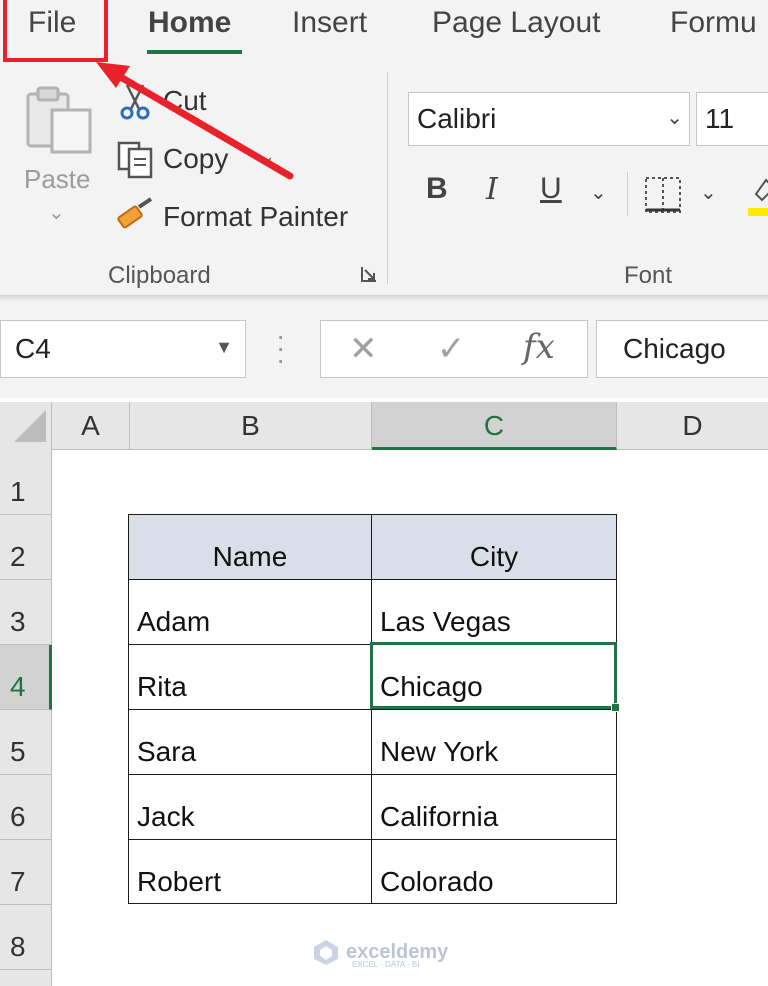  What do you see at coordinates (30, 426) in the screenshot?
I see `select-all-triangle-icon` at bounding box center [30, 426].